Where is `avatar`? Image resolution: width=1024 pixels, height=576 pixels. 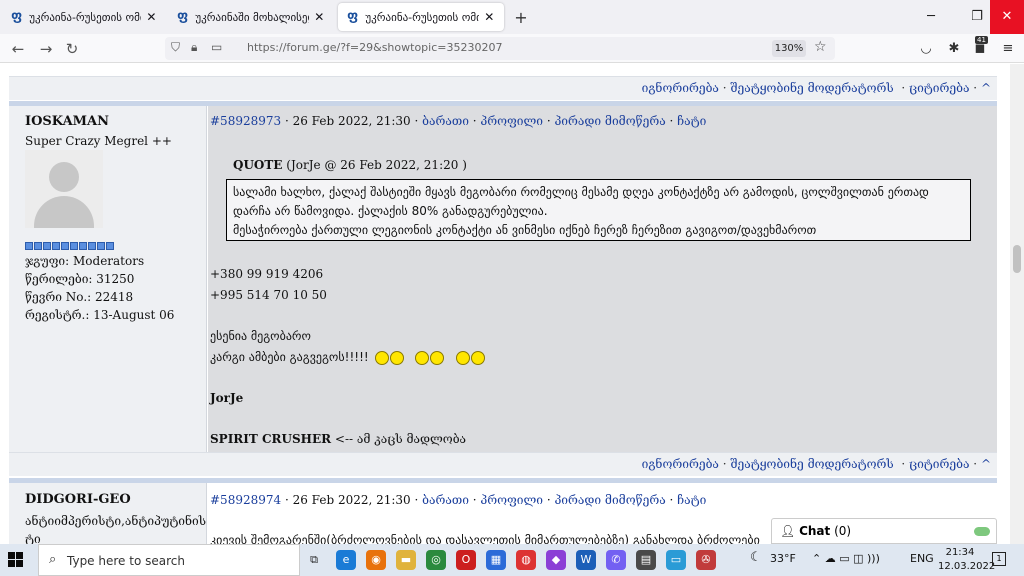 avatar is located at coordinates (64, 189).